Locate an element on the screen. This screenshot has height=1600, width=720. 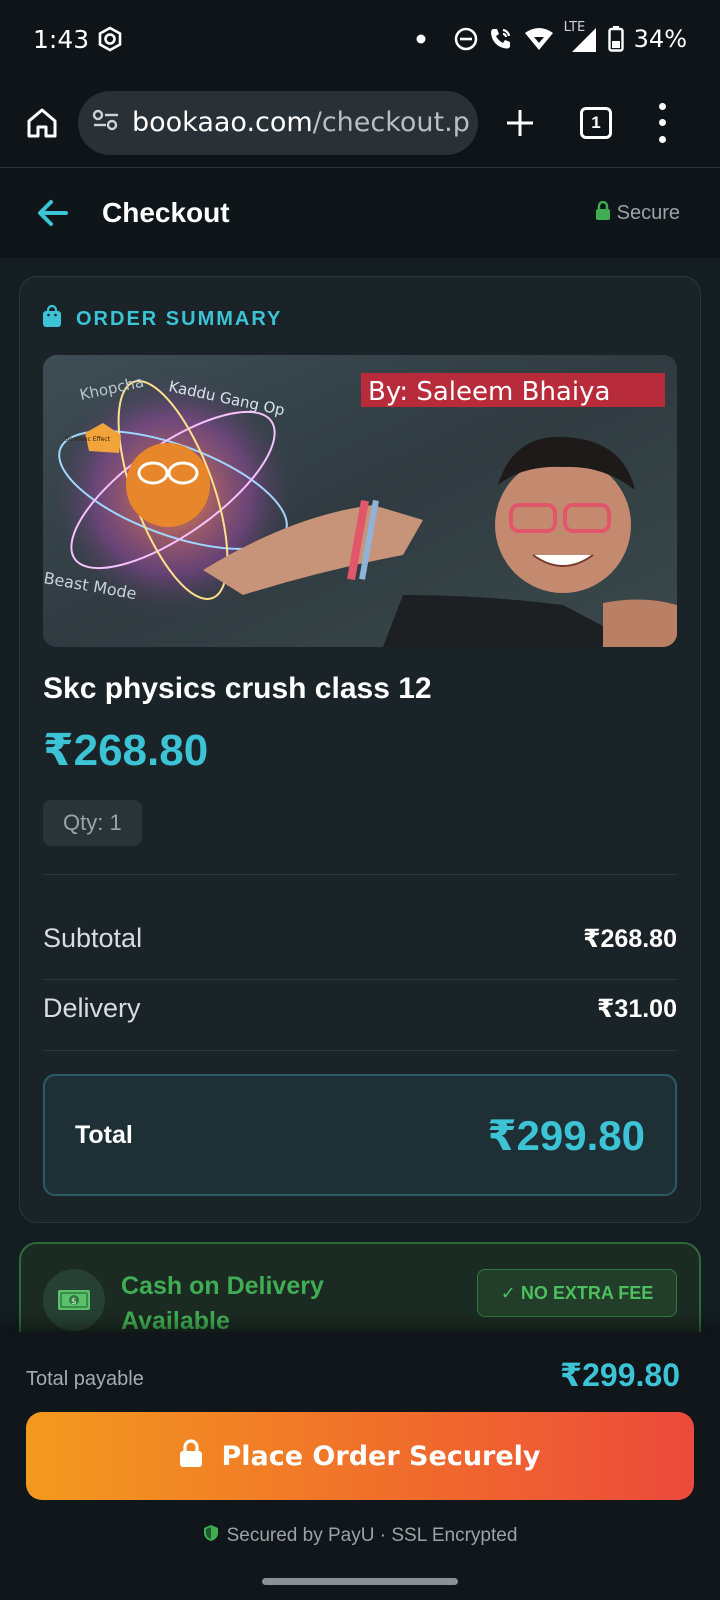
secured-by-text: Secured by PayU · SSL Encrypted is located at coordinates (372, 1535).